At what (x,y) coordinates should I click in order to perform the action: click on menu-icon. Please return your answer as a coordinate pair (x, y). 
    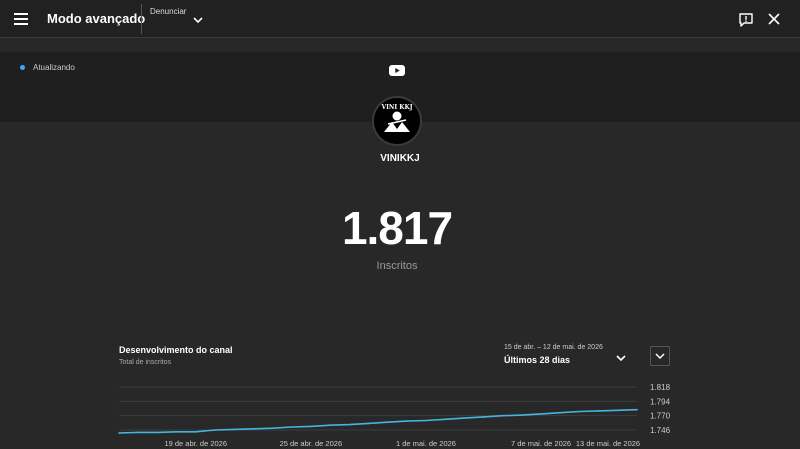
    Looking at the image, I should click on (22, 19).